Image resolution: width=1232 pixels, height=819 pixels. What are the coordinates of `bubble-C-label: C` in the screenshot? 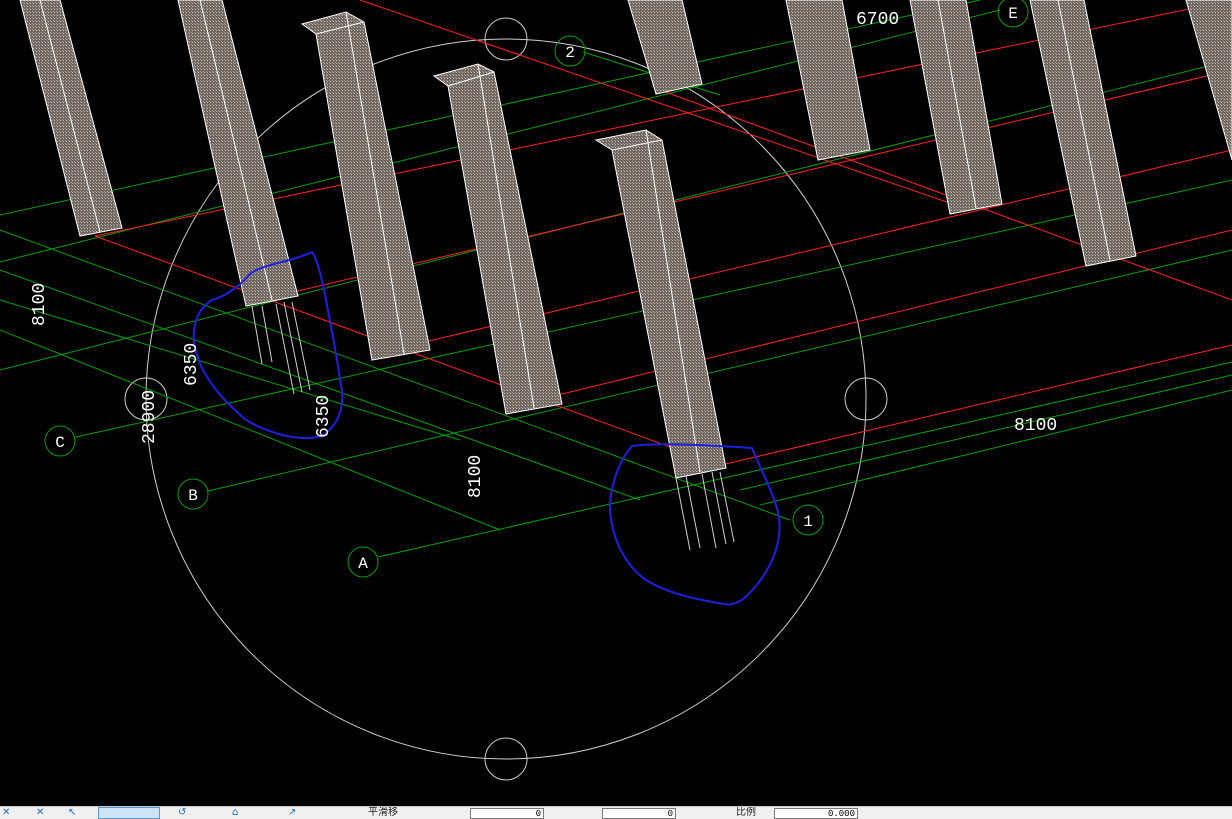 It's located at (60, 443).